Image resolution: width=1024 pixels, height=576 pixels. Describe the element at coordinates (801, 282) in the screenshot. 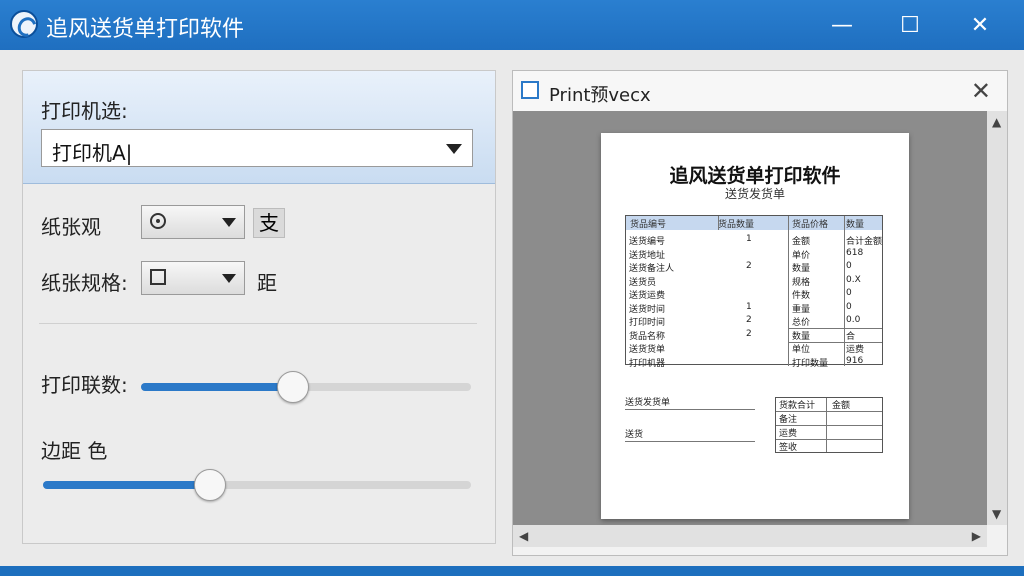

I see `table-cell: 规格` at that location.